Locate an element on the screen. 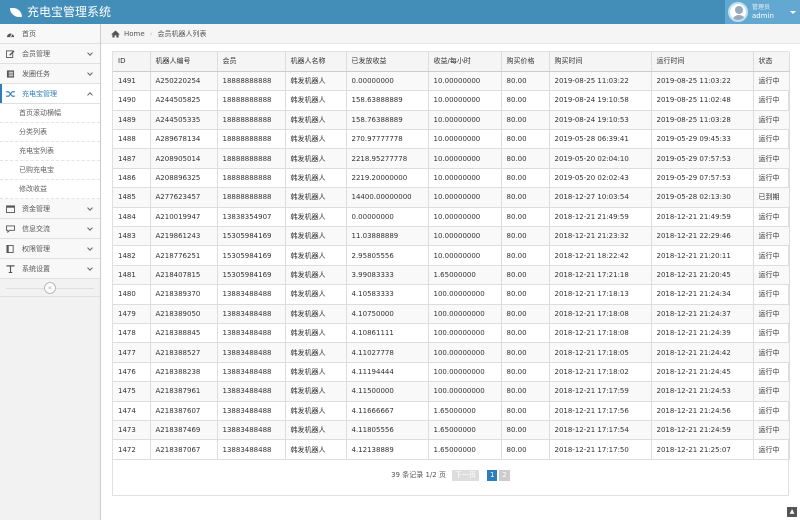 The height and width of the screenshot is (520, 800). double-chevron-left-icon: « is located at coordinates (50, 287).